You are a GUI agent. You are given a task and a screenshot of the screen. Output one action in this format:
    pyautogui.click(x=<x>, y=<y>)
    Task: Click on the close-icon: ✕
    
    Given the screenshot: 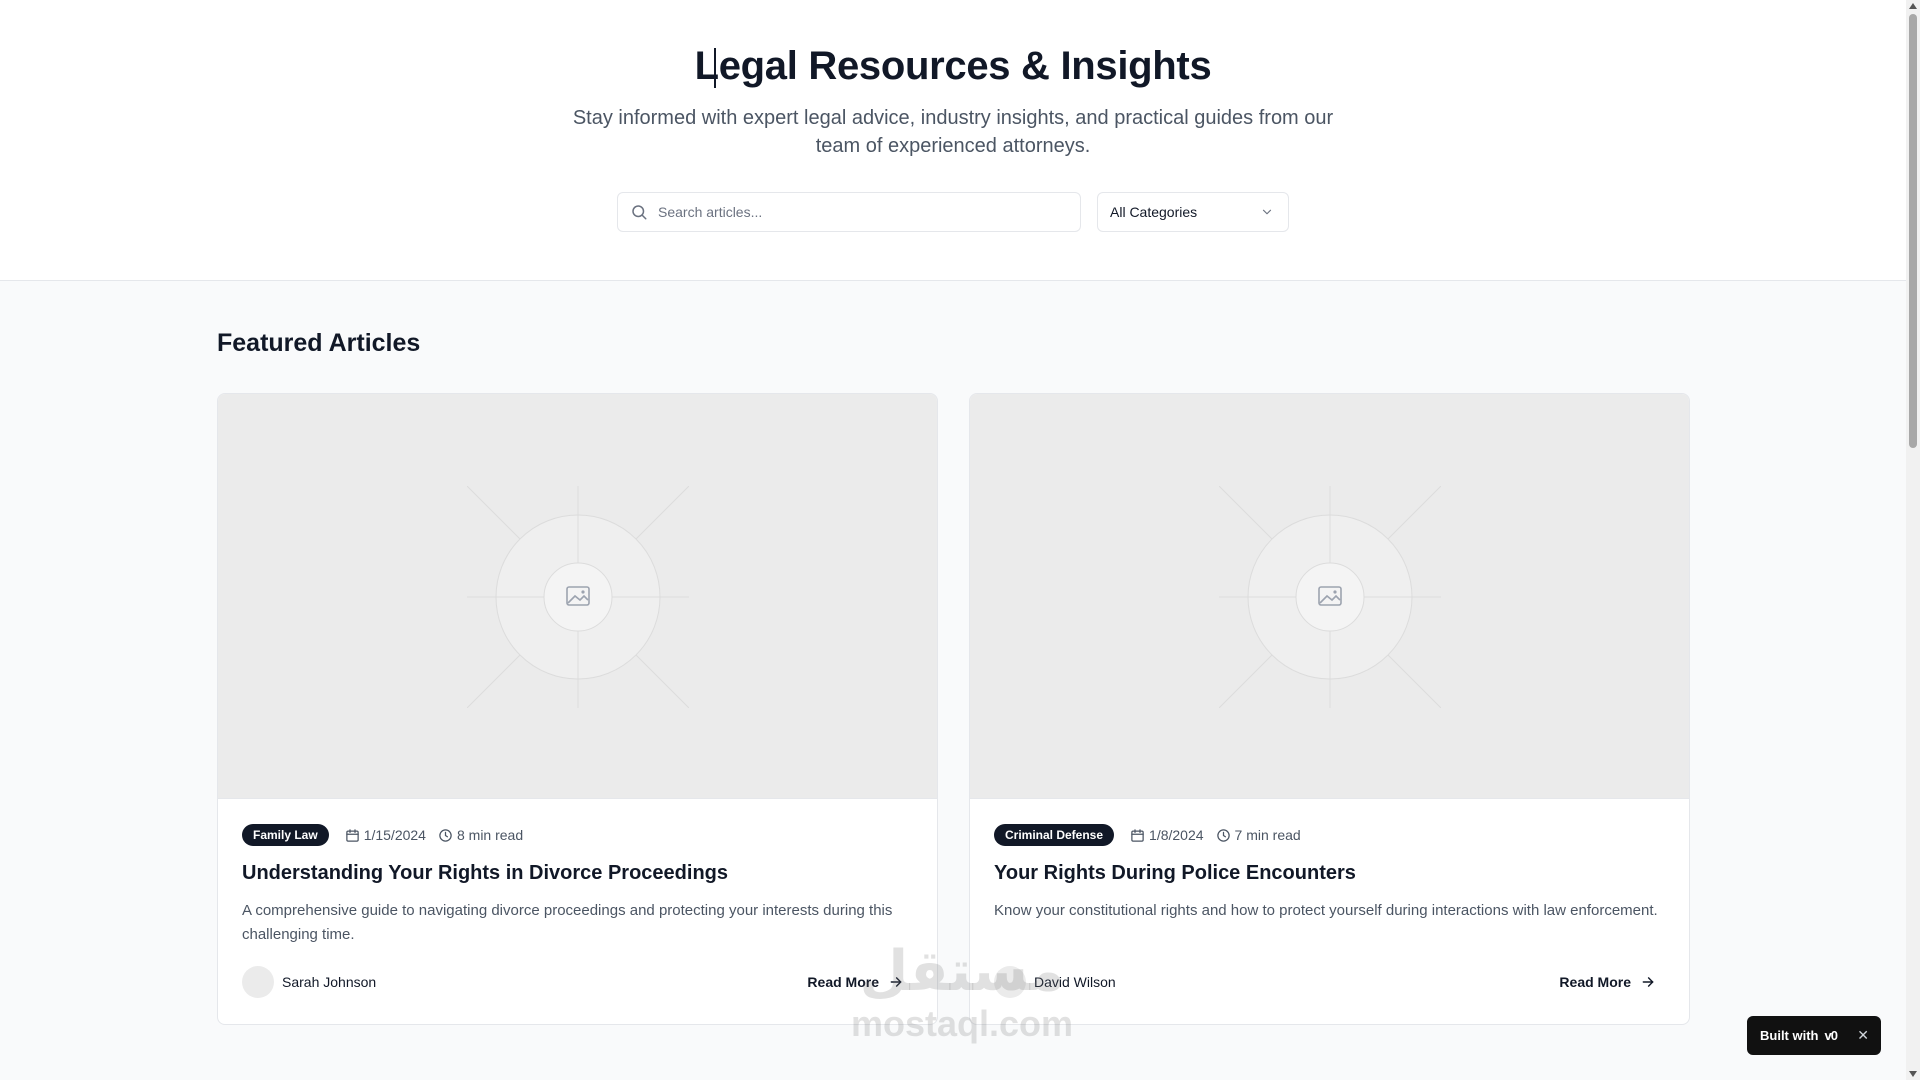 What is the action you would take?
    pyautogui.click(x=1863, y=1035)
    